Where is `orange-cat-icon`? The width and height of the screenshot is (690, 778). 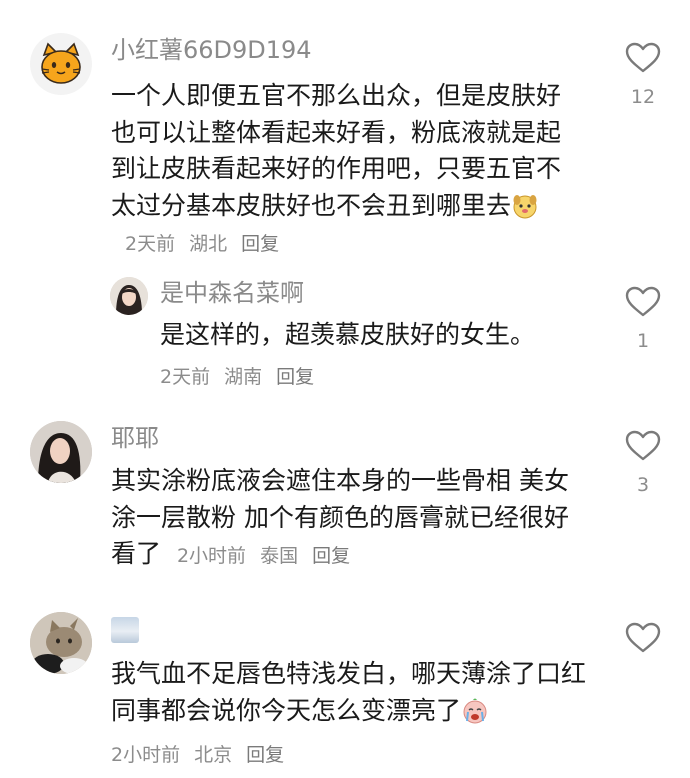
orange-cat-icon is located at coordinates (61, 63).